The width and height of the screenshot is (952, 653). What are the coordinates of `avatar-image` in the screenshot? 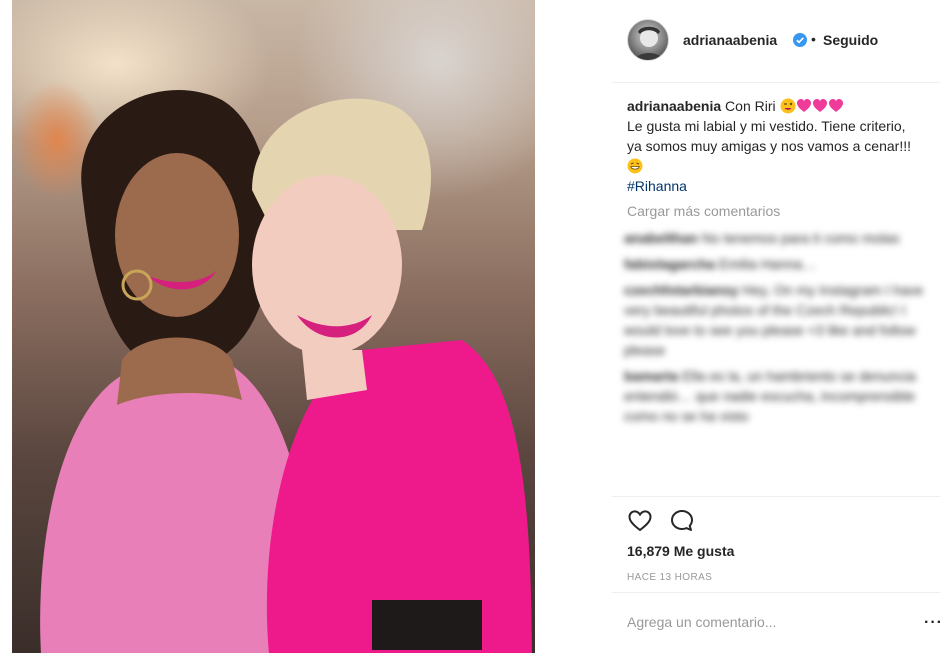 It's located at (649, 43).